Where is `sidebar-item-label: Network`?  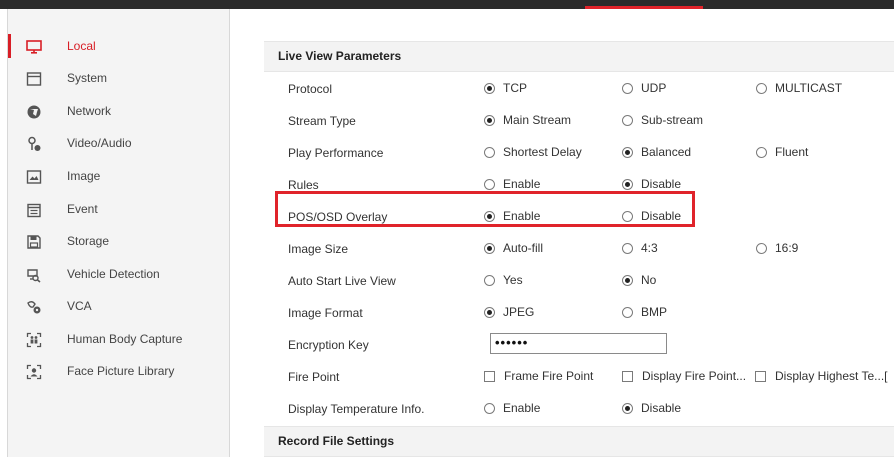
sidebar-item-label: Network is located at coordinates (89, 111).